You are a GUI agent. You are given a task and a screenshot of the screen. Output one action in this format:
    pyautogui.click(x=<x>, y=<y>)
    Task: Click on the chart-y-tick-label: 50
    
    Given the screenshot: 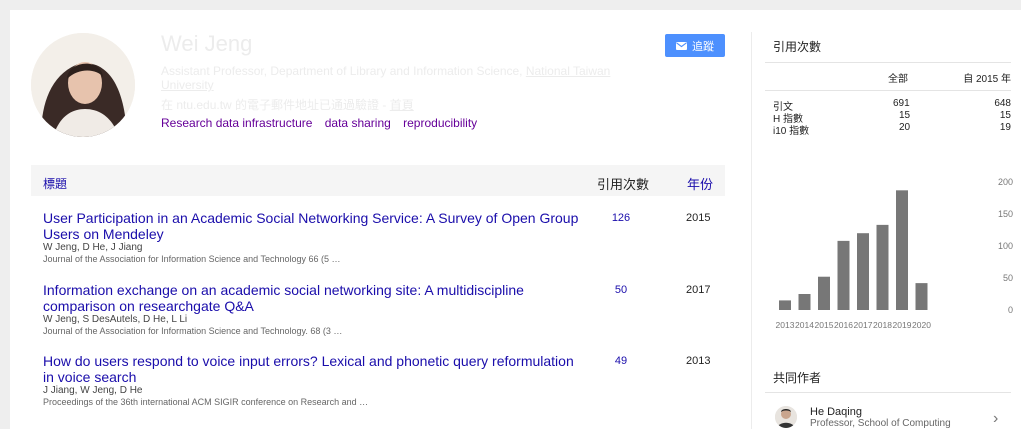 What is the action you would take?
    pyautogui.click(x=1008, y=278)
    